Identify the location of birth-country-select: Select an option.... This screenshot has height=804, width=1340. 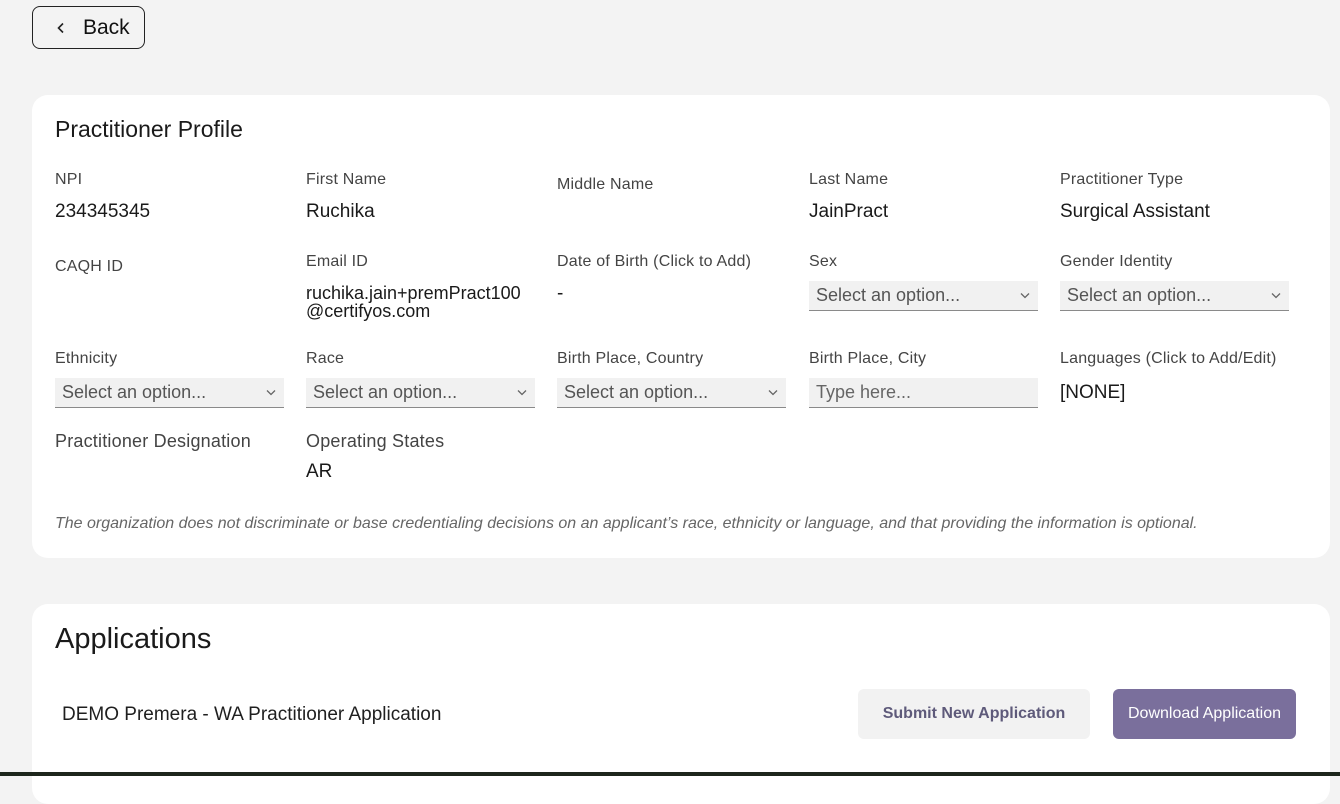
(671, 393).